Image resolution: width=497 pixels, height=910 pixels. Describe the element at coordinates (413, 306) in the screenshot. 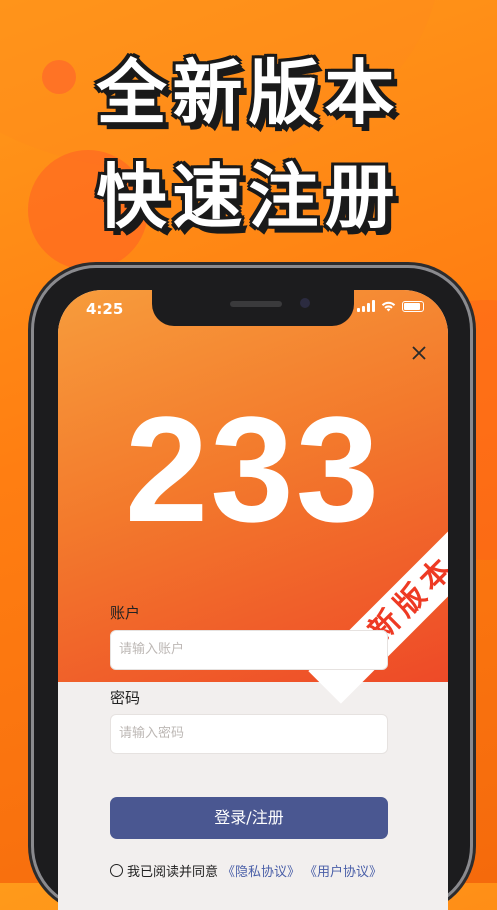

I see `battery-icon` at that location.